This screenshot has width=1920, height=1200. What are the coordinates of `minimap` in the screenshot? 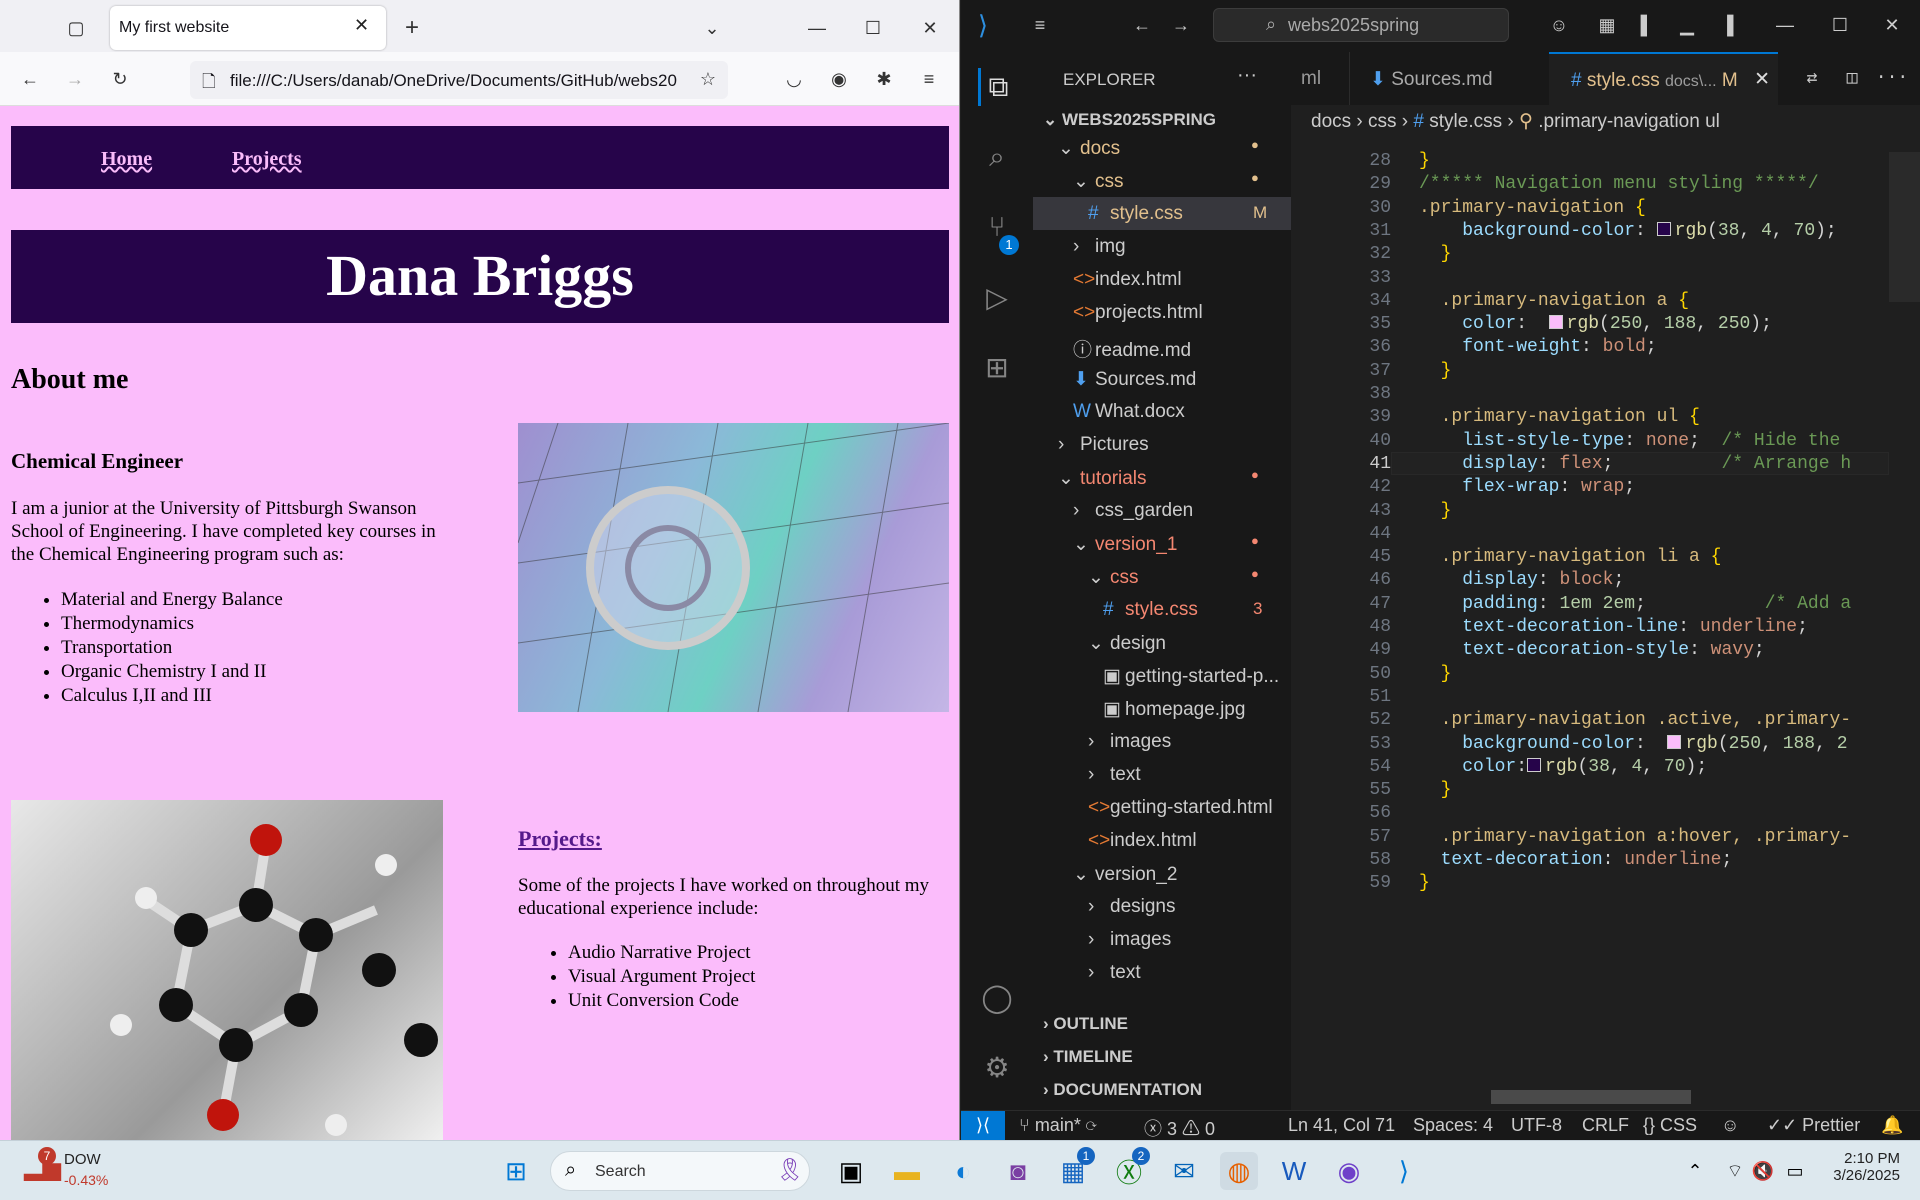 It's located at (1904, 227).